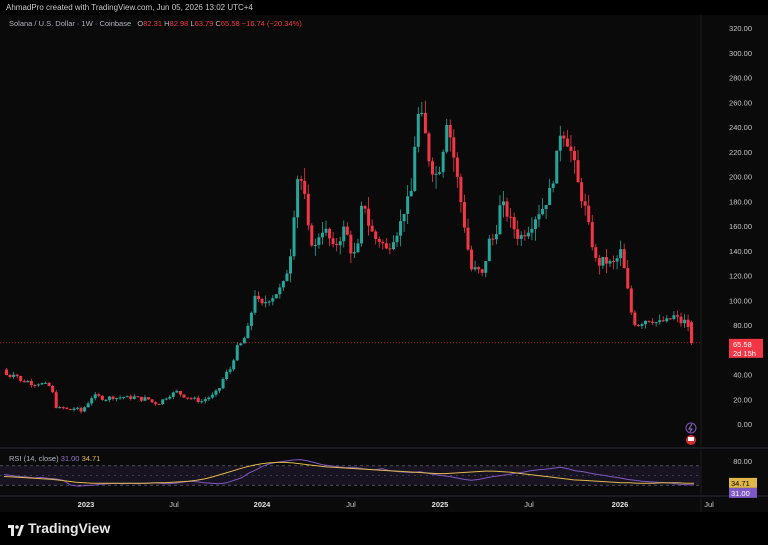 Image resolution: width=768 pixels, height=545 pixels. What do you see at coordinates (70, 23) in the screenshot?
I see `symbol-title: Solana / U.S. Dollar · 1W · Coinbase` at bounding box center [70, 23].